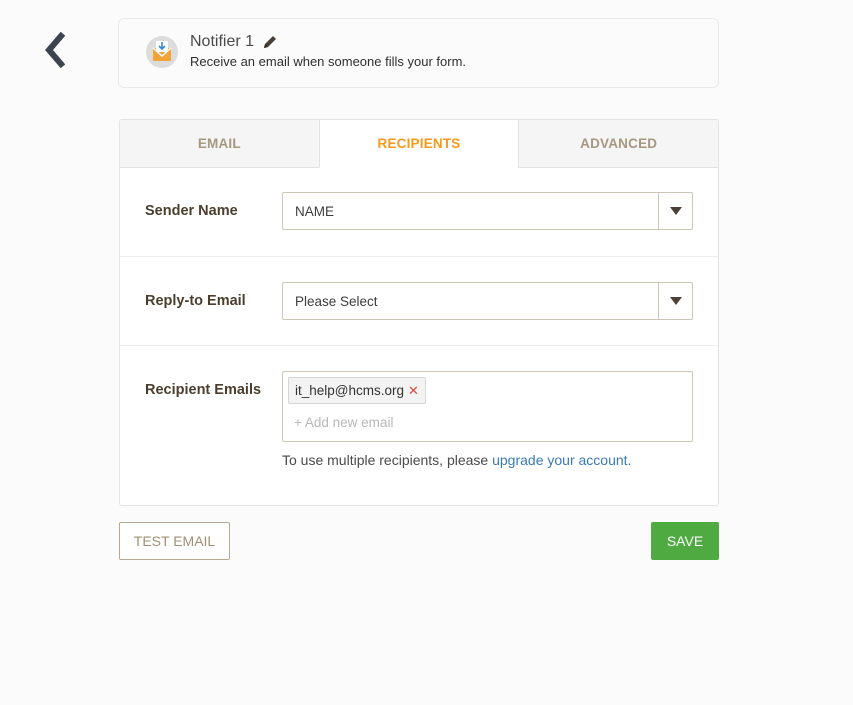 This screenshot has height=705, width=853. I want to click on tab-recipients: RECIPIENTS, so click(418, 144).